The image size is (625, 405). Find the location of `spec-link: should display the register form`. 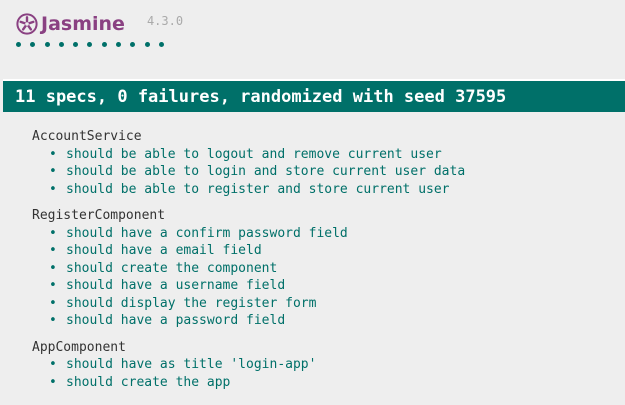

spec-link: should display the register form is located at coordinates (191, 304).